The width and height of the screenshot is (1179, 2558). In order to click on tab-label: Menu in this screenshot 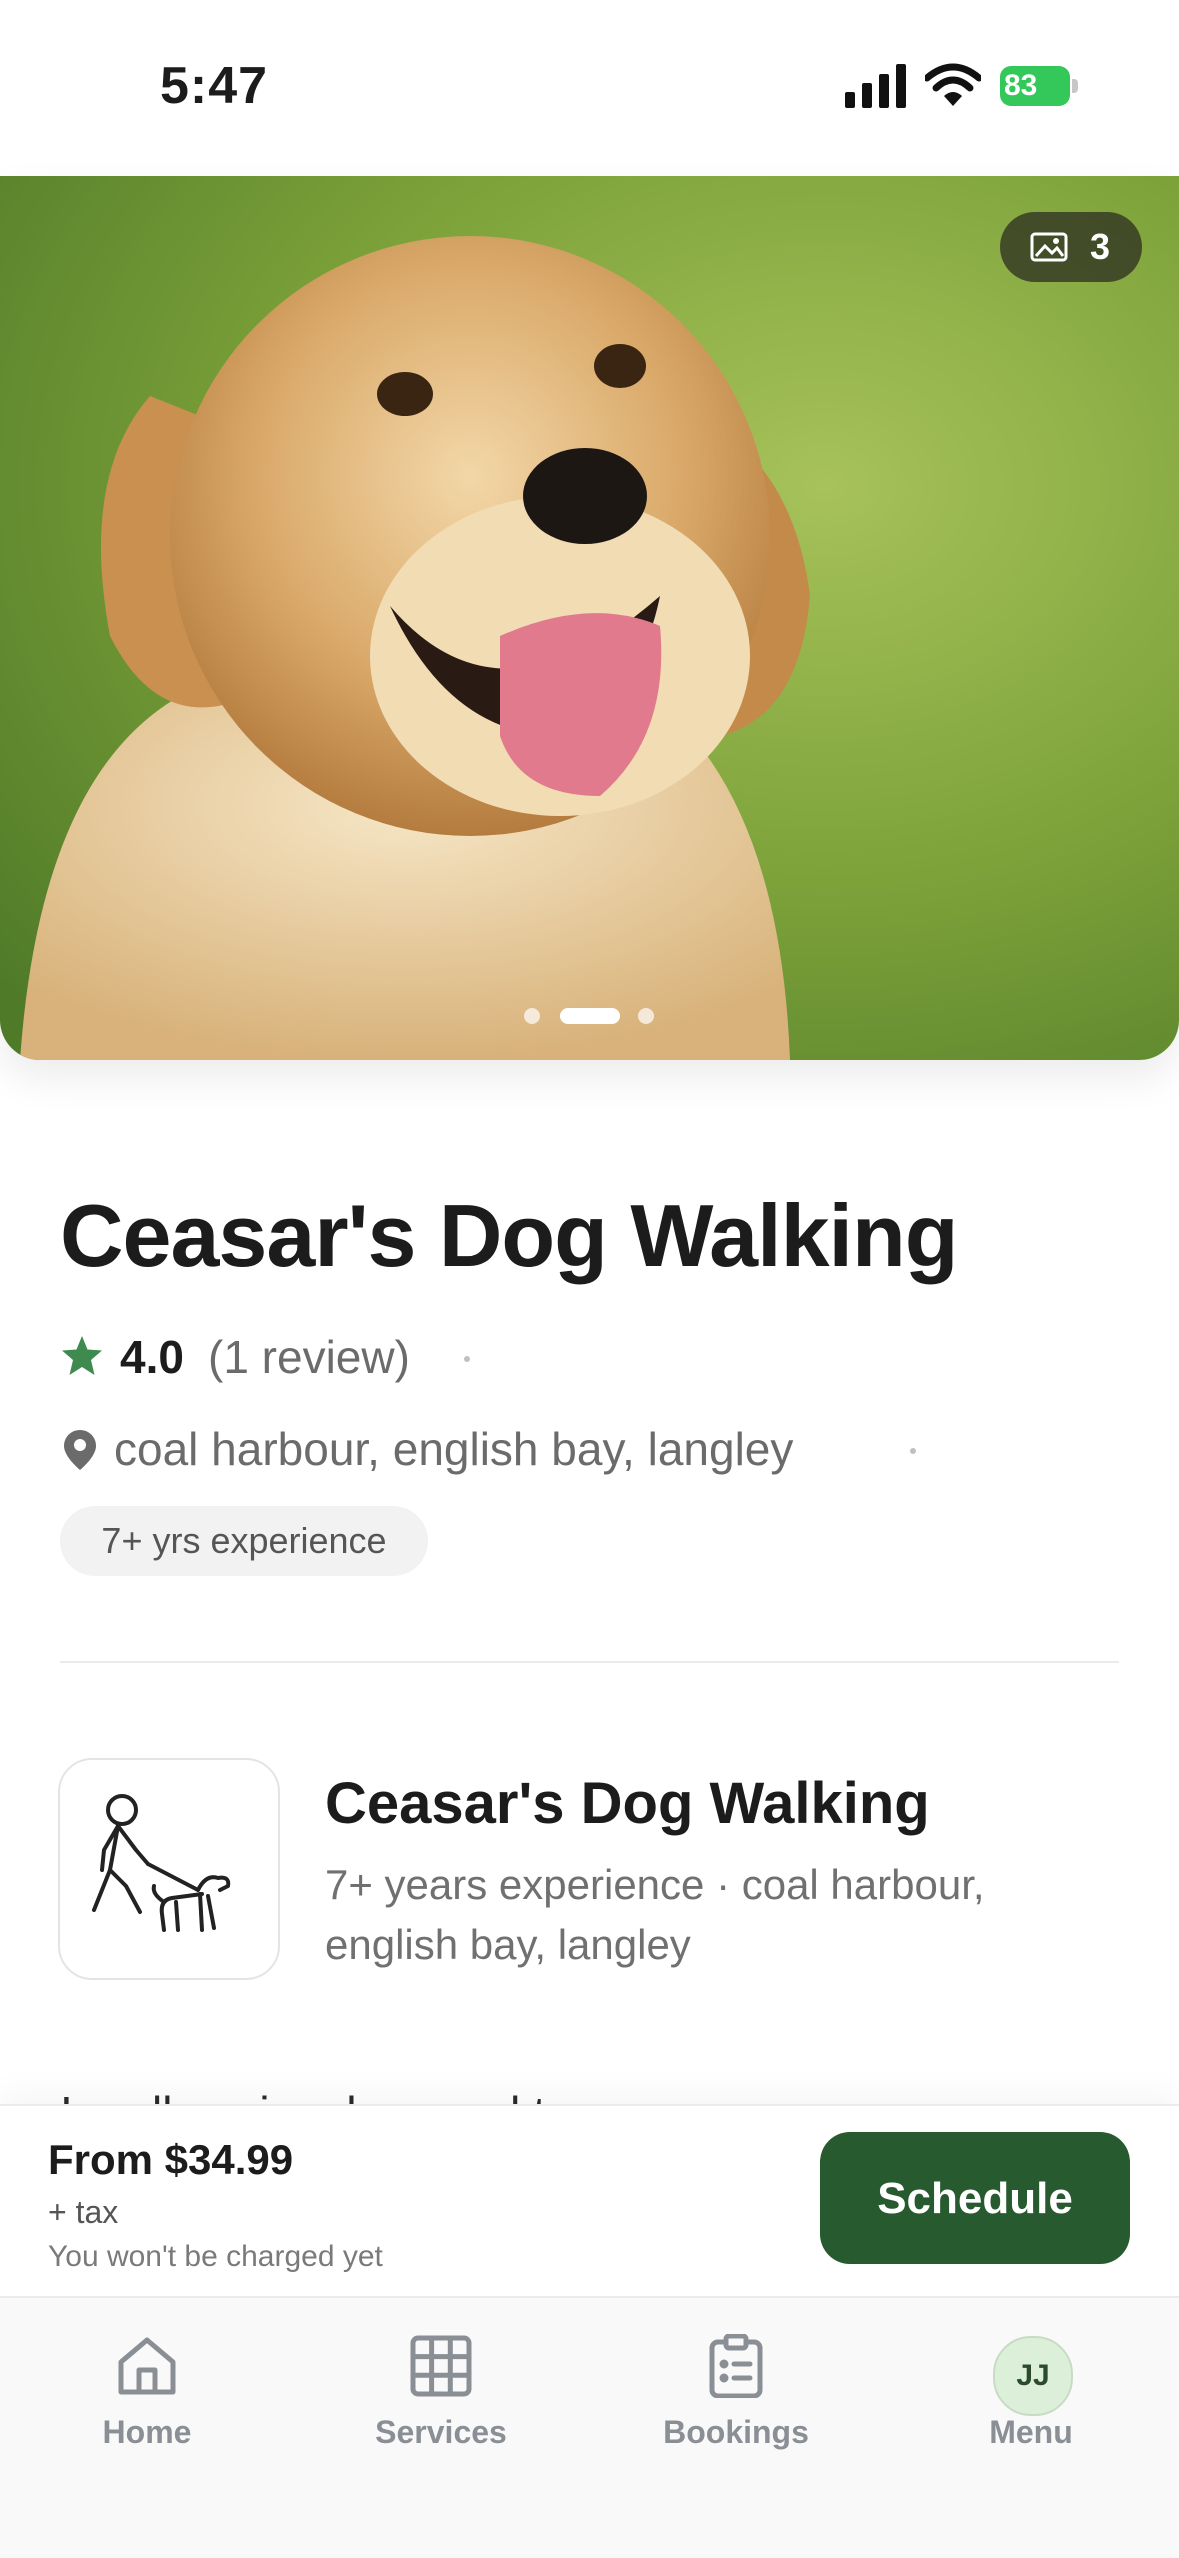, I will do `click(1031, 2432)`.